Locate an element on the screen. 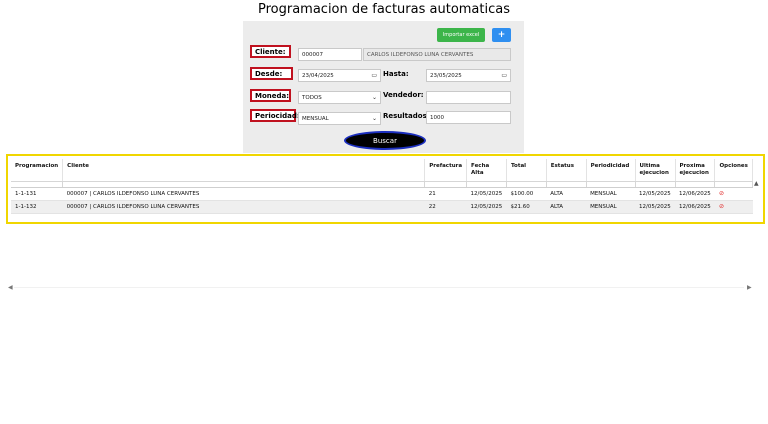 Image resolution: width=768 pixels, height=424 pixels. prefactura-cell: 21 is located at coordinates (445, 194).